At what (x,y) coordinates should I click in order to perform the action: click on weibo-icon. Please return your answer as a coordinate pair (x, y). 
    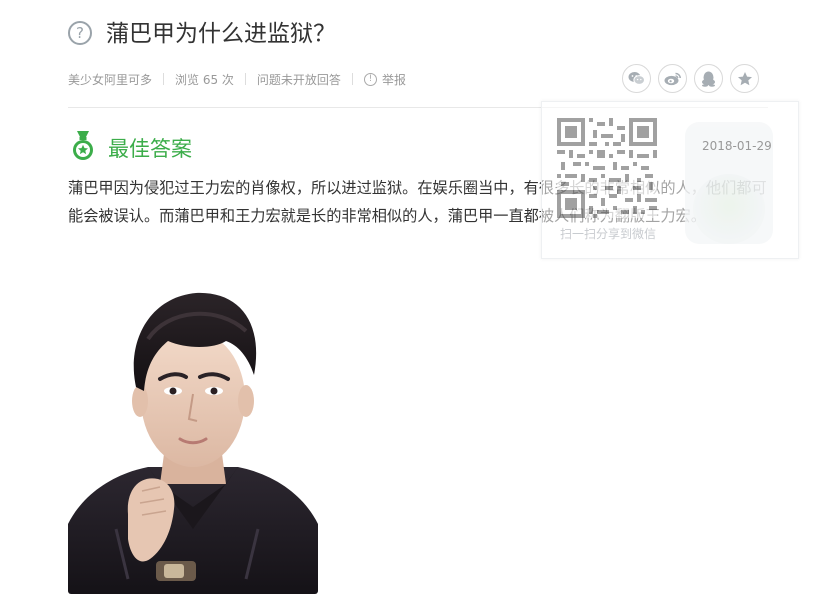
    Looking at the image, I should click on (672, 79).